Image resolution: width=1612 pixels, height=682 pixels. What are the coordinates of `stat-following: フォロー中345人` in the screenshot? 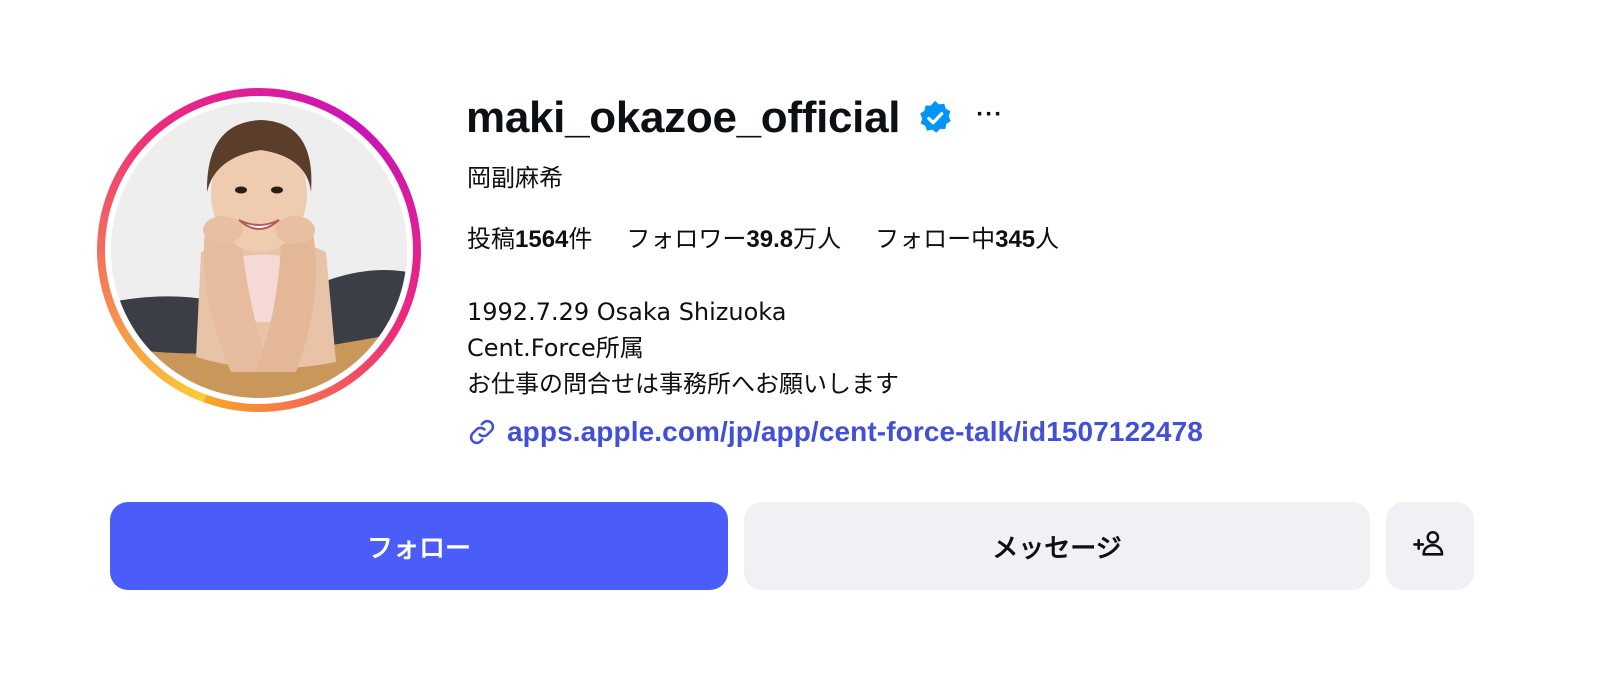 It's located at (967, 236).